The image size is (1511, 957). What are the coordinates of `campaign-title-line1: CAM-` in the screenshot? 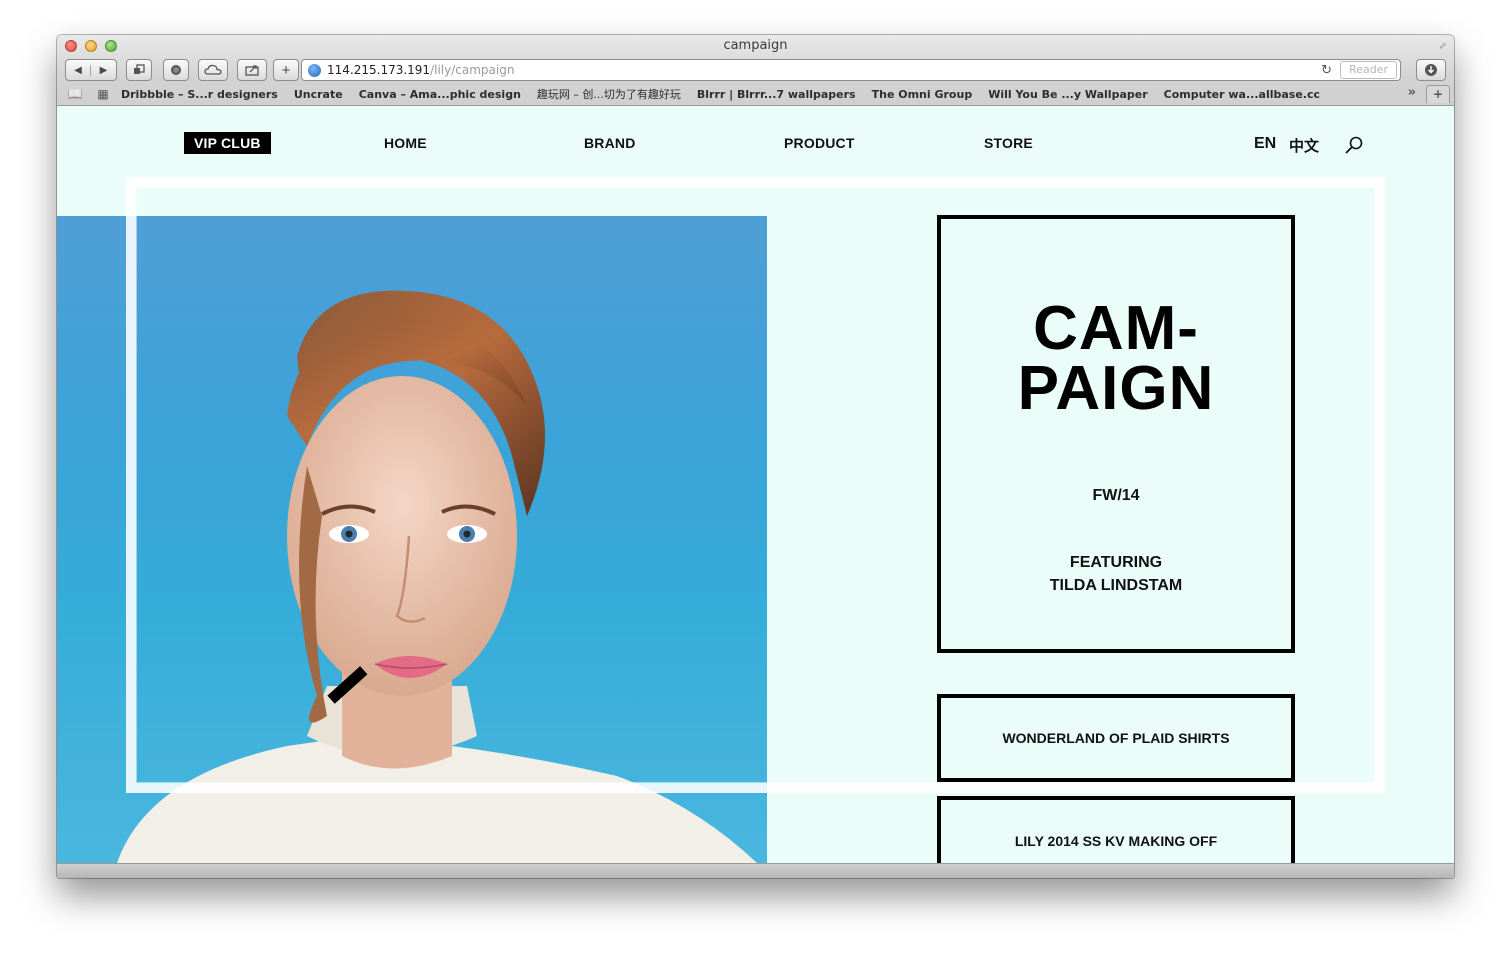 It's located at (1116, 328).